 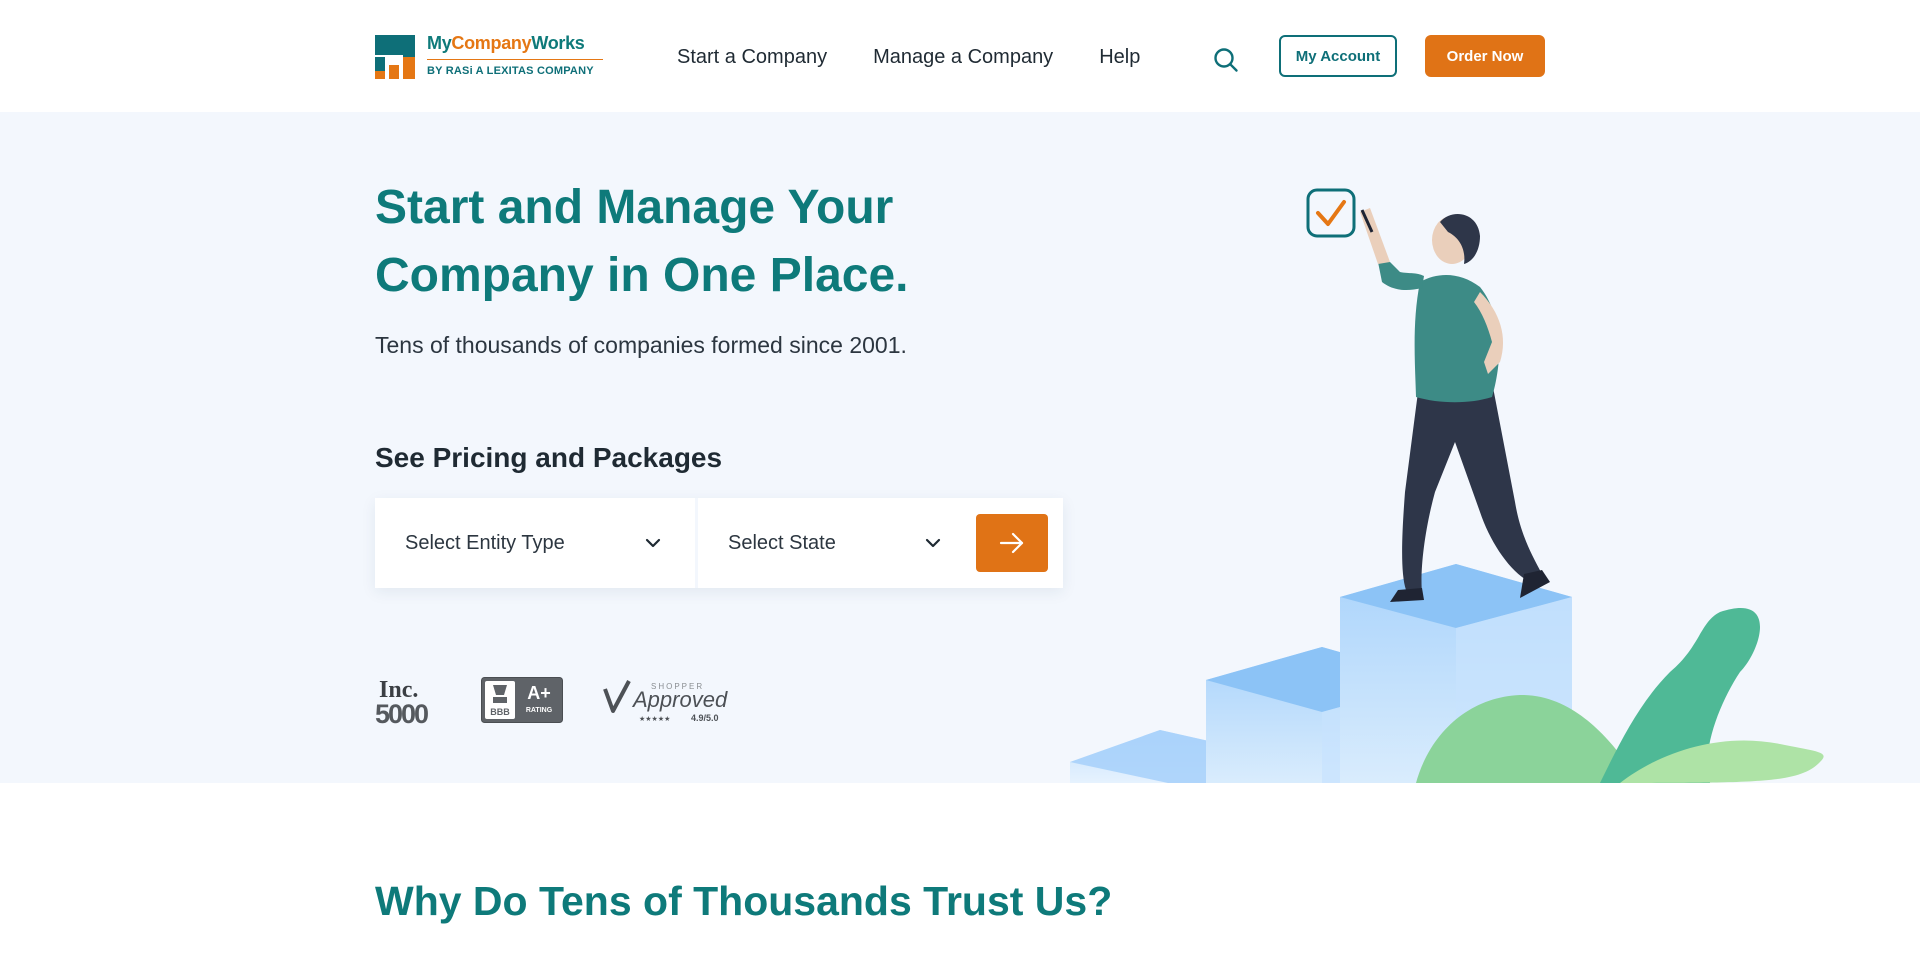 What do you see at coordinates (1226, 60) in the screenshot?
I see `search-icon` at bounding box center [1226, 60].